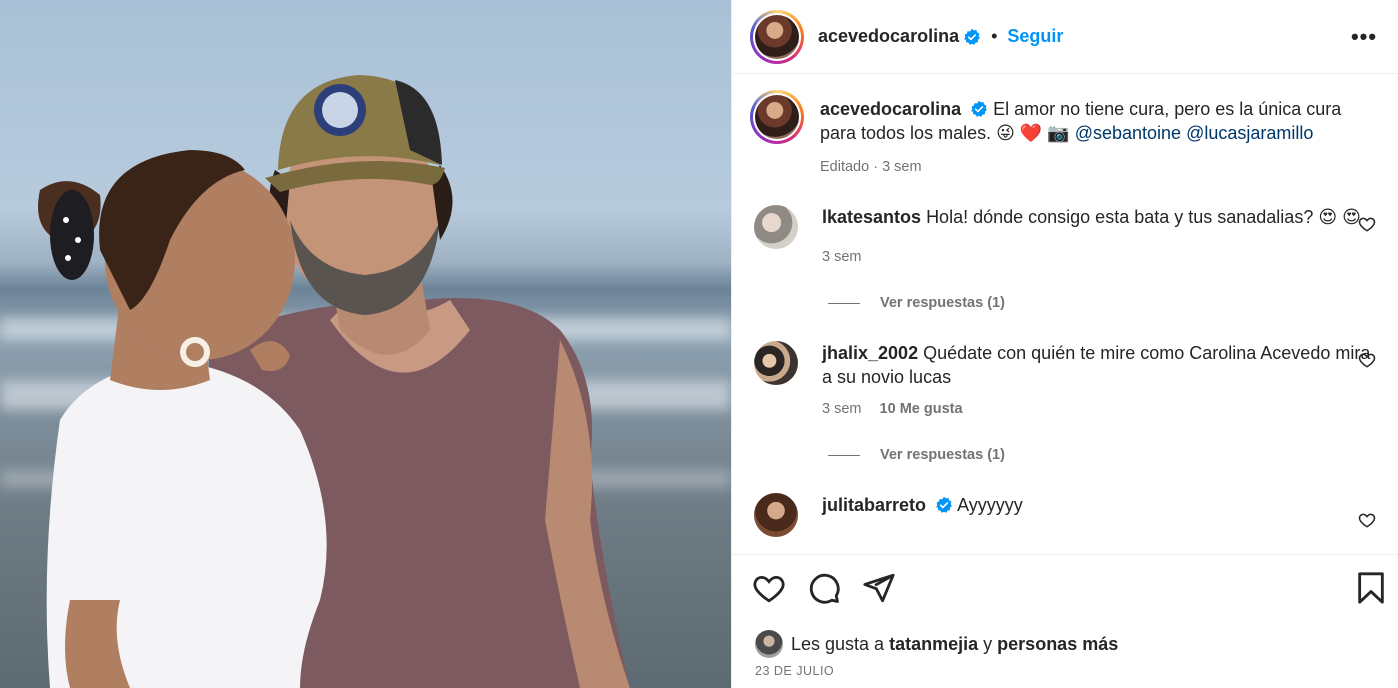 This screenshot has width=1398, height=688. I want to click on post-header: acevedocarolina • Seguir •••, so click(1065, 37).